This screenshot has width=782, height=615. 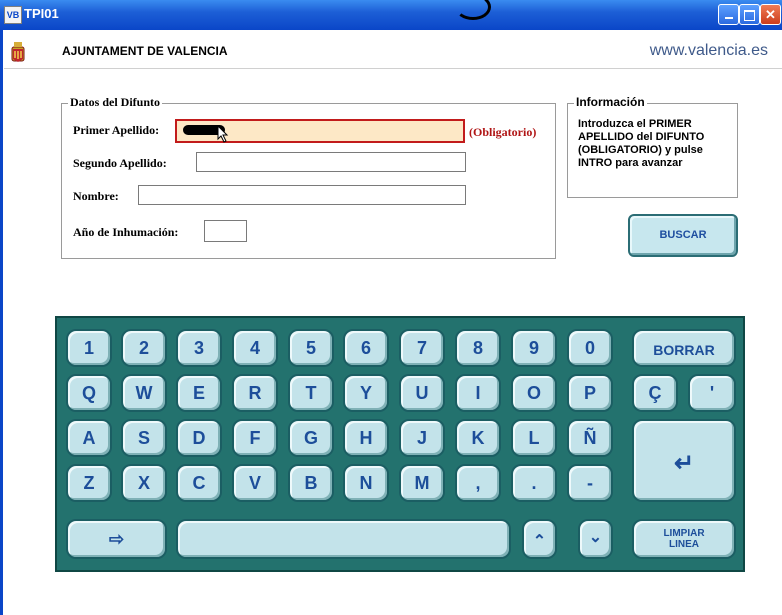 What do you see at coordinates (199, 438) in the screenshot?
I see `key-d: D` at bounding box center [199, 438].